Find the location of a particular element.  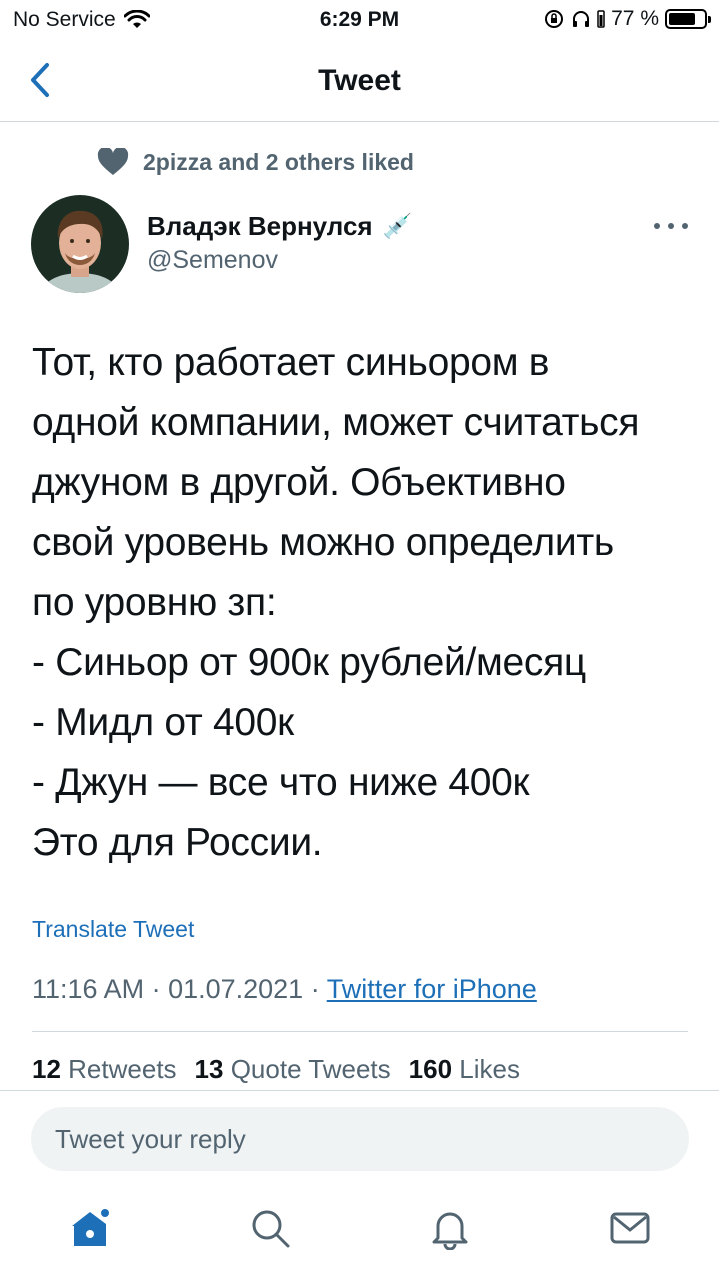

status-icons: 77 % is located at coordinates (627, 19).